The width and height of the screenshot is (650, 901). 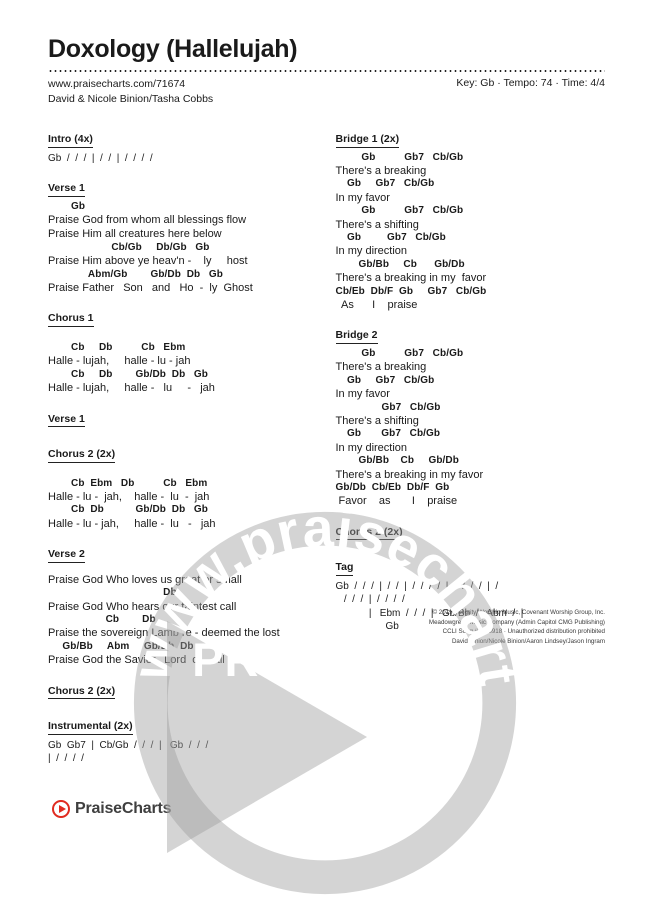 What do you see at coordinates (183, 692) in the screenshot?
I see `section-chorus-2-repeat: Chorus 2 (2x)` at bounding box center [183, 692].